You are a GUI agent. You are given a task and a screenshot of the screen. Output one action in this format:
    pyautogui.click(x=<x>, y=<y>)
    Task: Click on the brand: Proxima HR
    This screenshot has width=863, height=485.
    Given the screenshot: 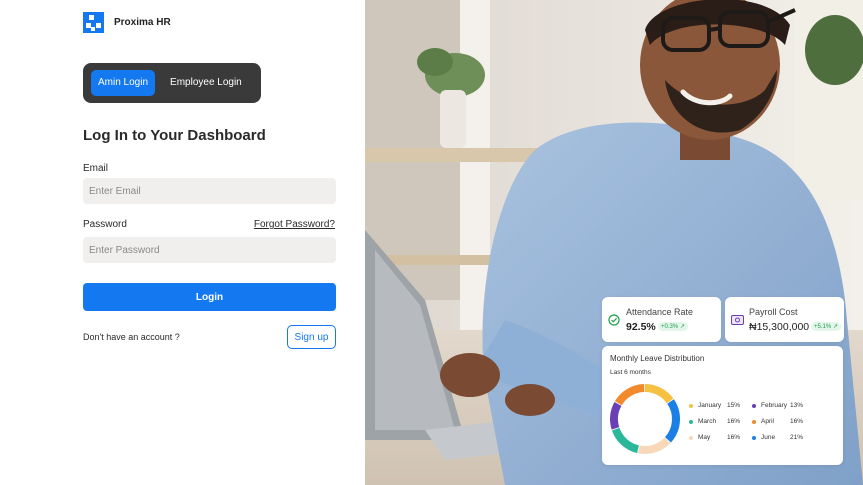 What is the action you would take?
    pyautogui.click(x=127, y=22)
    